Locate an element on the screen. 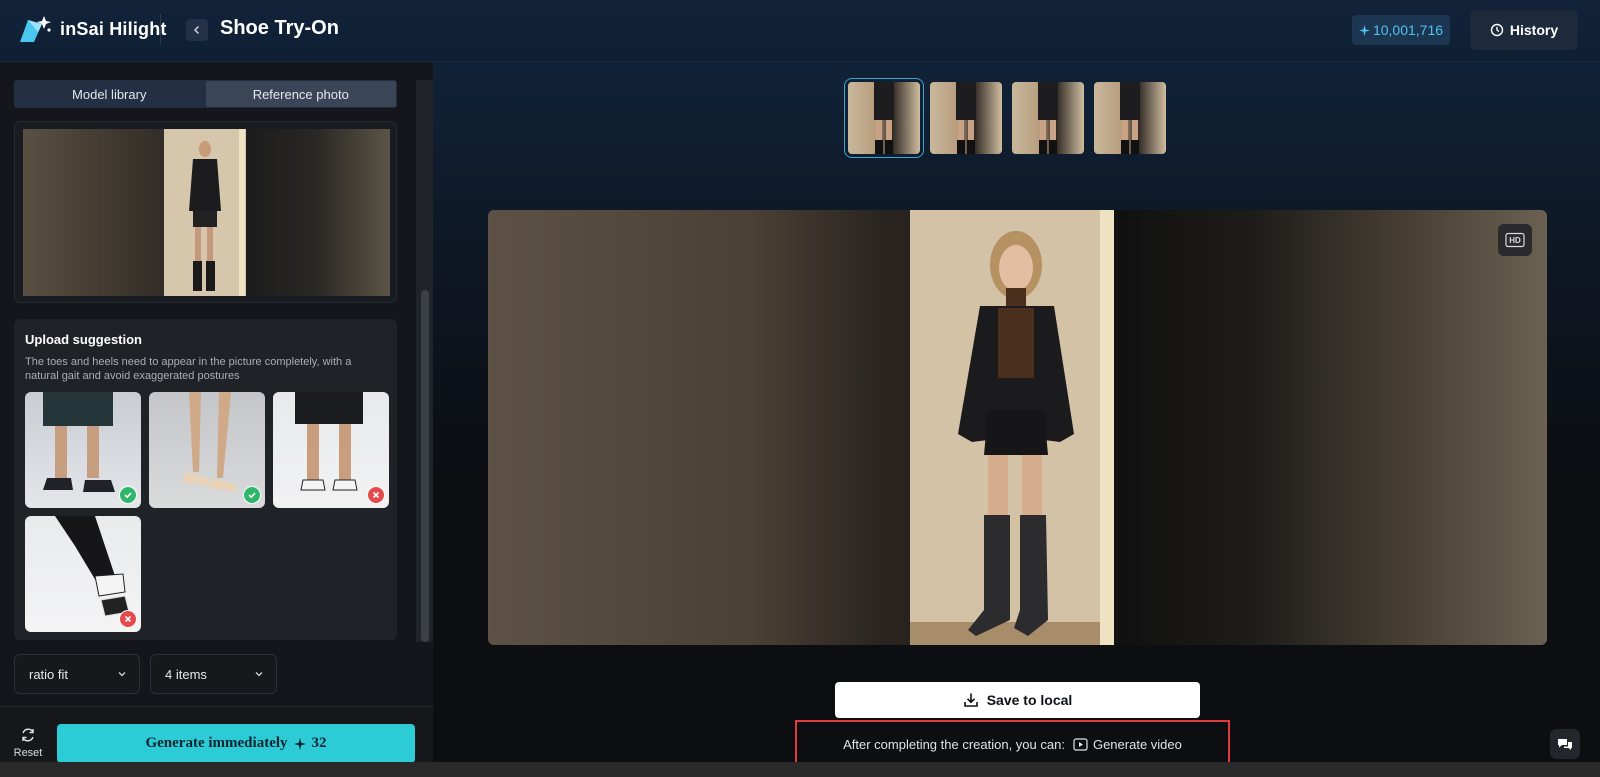 This screenshot has height=777, width=1600. chat-icon is located at coordinates (1565, 744).